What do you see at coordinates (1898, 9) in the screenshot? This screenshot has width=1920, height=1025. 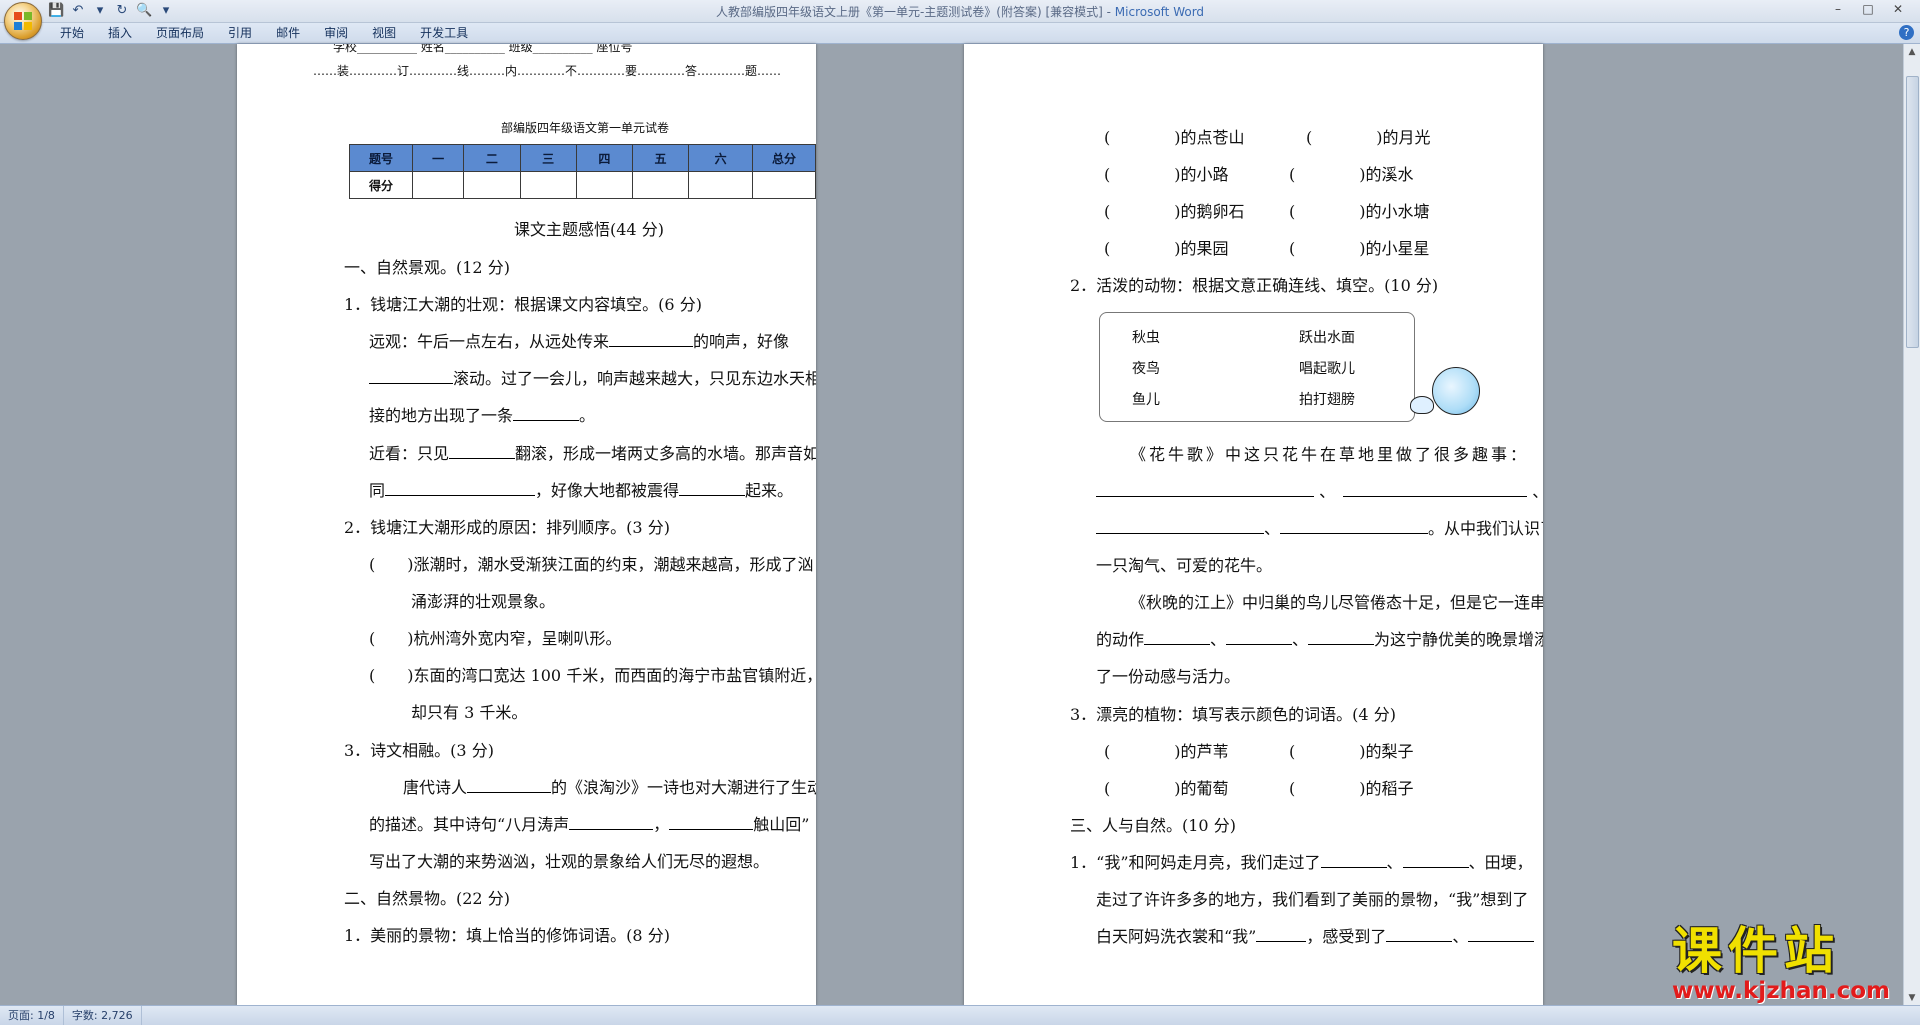 I see `close-button: ✕` at bounding box center [1898, 9].